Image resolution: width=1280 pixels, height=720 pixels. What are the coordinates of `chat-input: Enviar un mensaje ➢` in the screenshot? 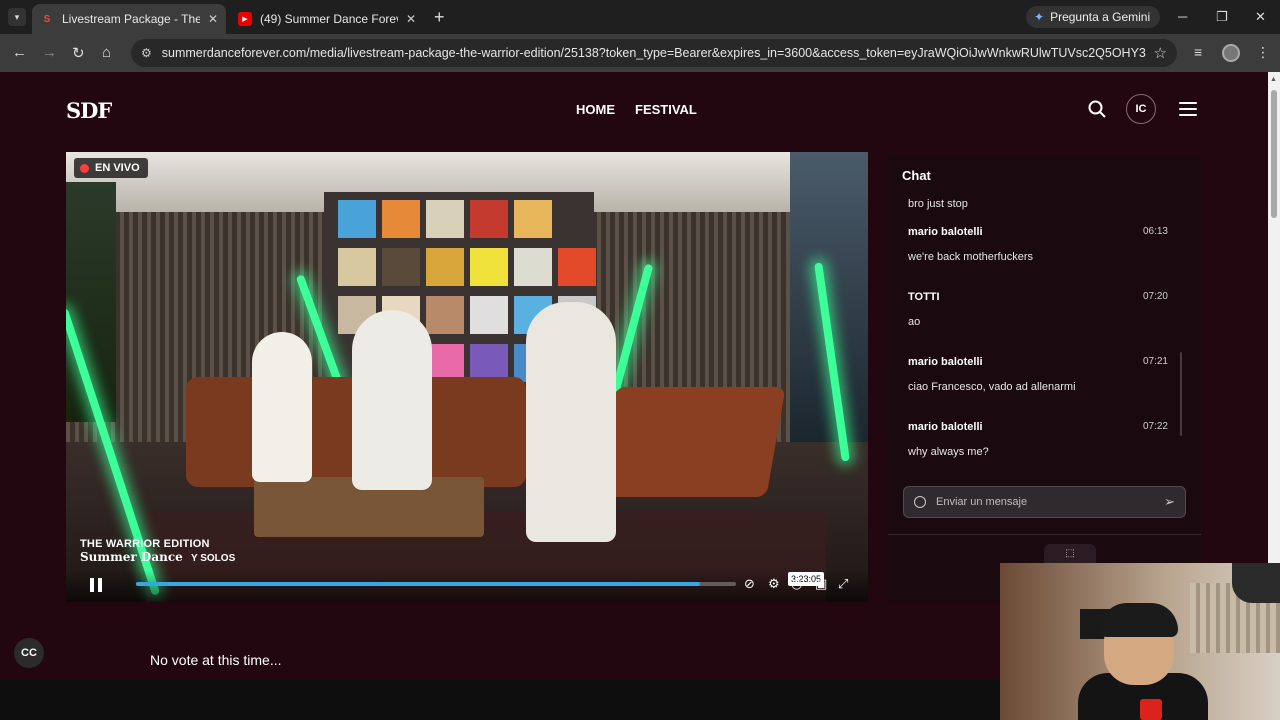 It's located at (1044, 502).